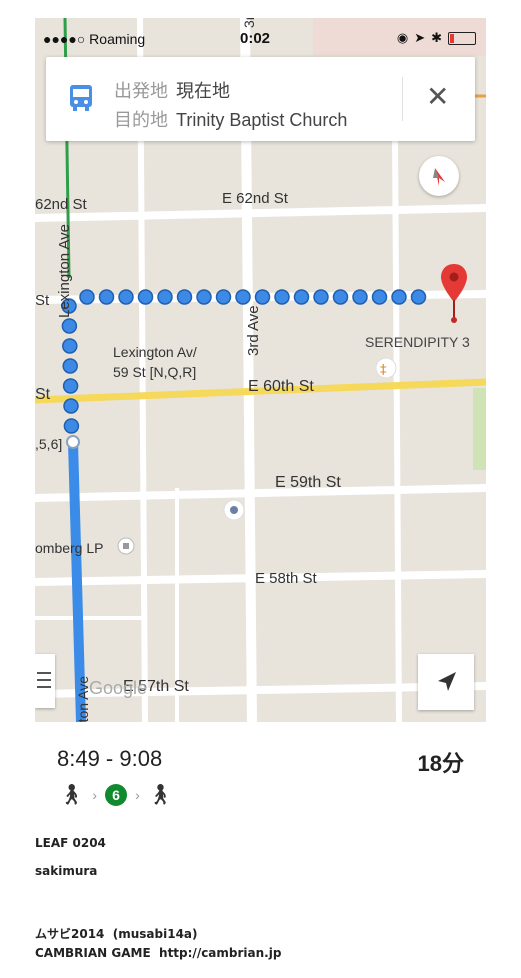  What do you see at coordinates (462, 38) in the screenshot?
I see `battery-icon` at bounding box center [462, 38].